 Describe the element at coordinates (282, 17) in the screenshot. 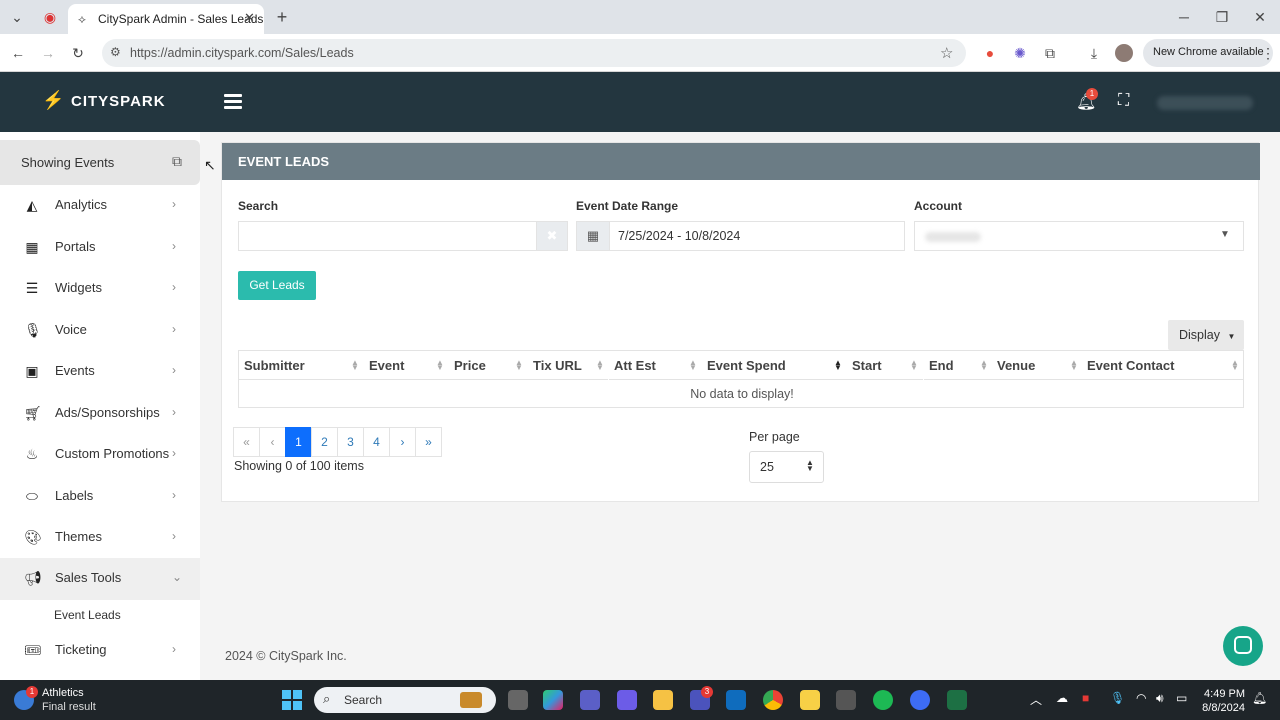

I see `new-tab-icon: +` at that location.